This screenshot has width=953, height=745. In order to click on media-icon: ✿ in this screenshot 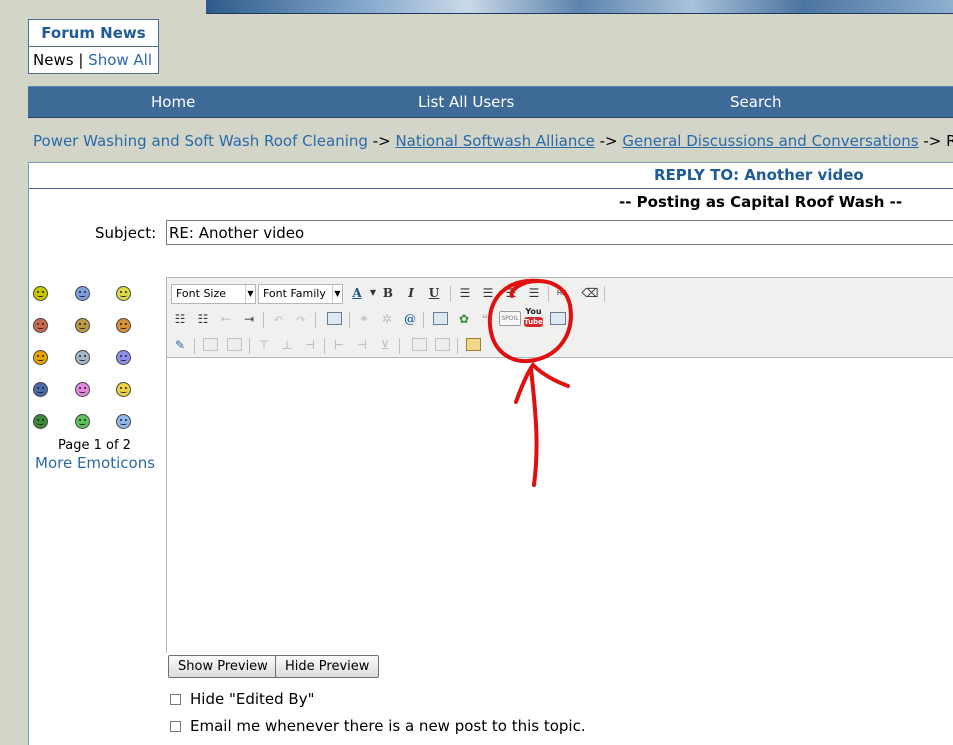, I will do `click(464, 319)`.